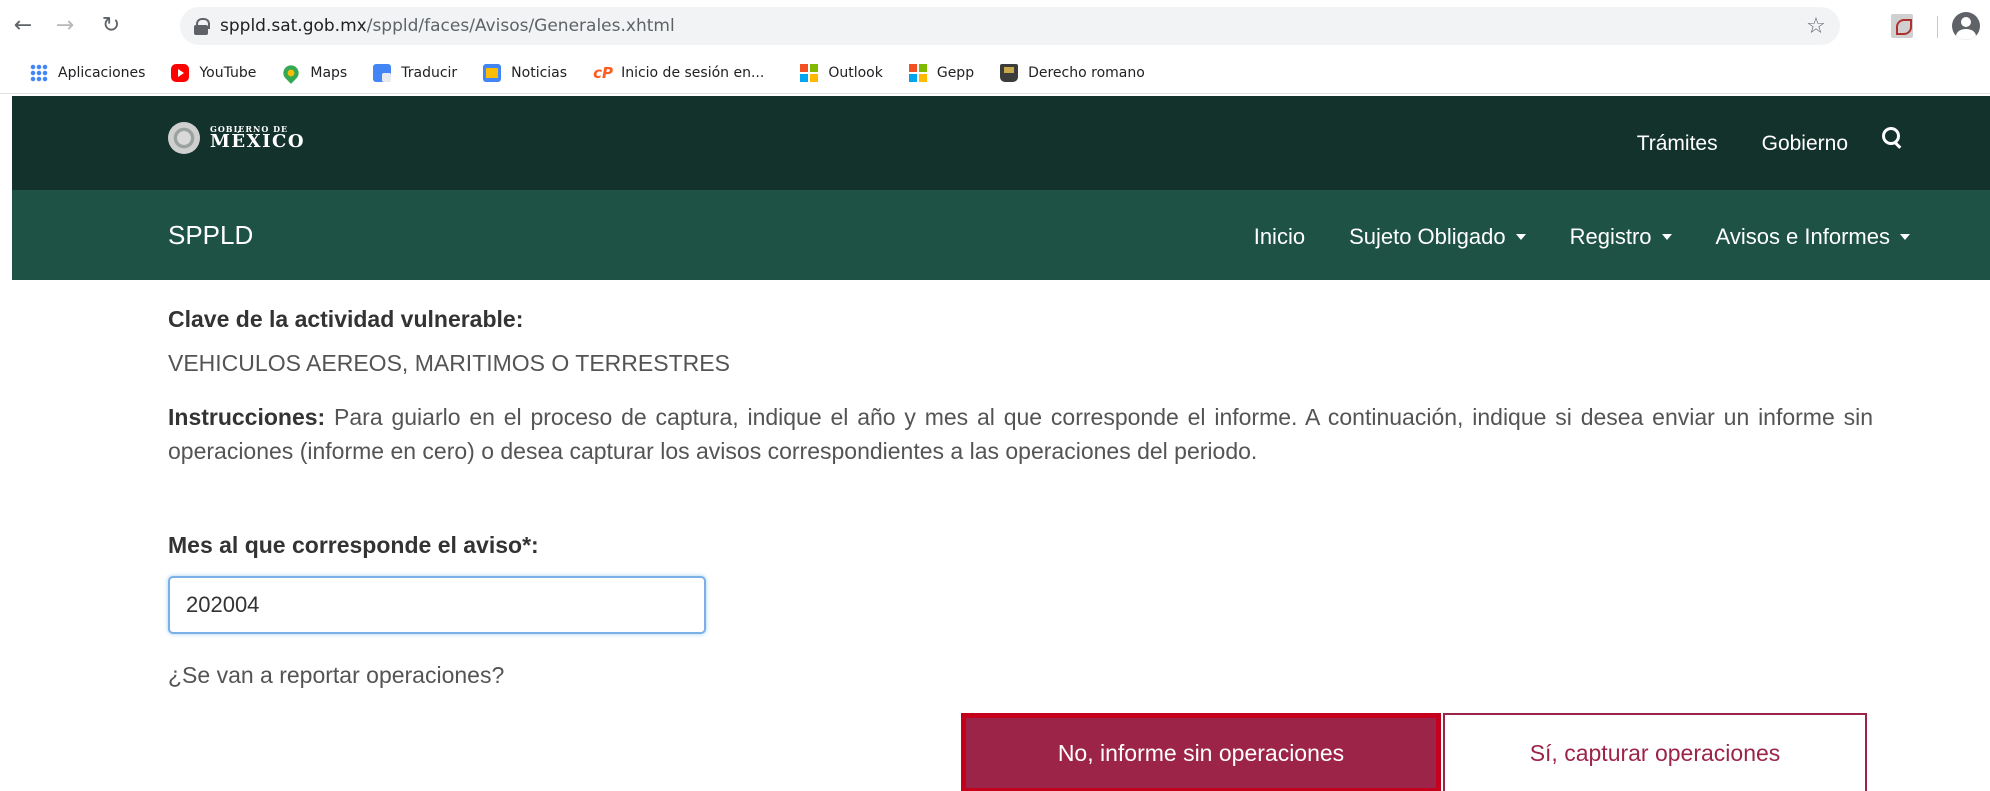 The width and height of the screenshot is (1990, 791). What do you see at coordinates (415, 72) in the screenshot?
I see `bookmark-traducir: Traducir` at bounding box center [415, 72].